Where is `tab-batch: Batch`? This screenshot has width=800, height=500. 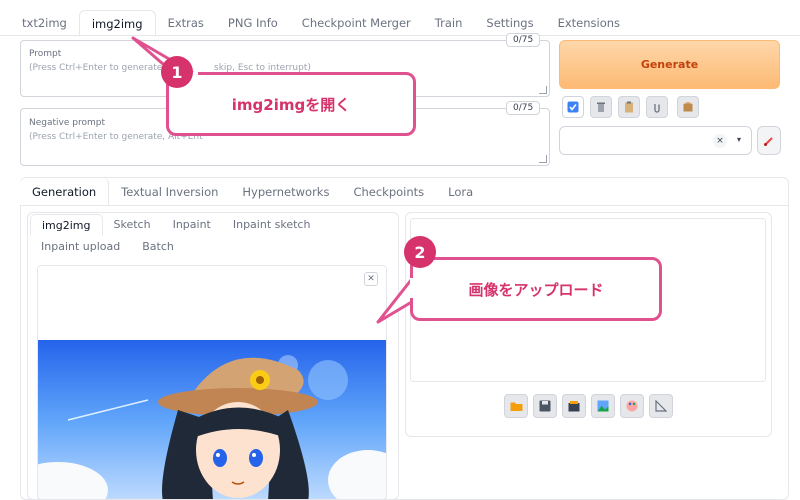
tab-batch: Batch is located at coordinates (158, 247).